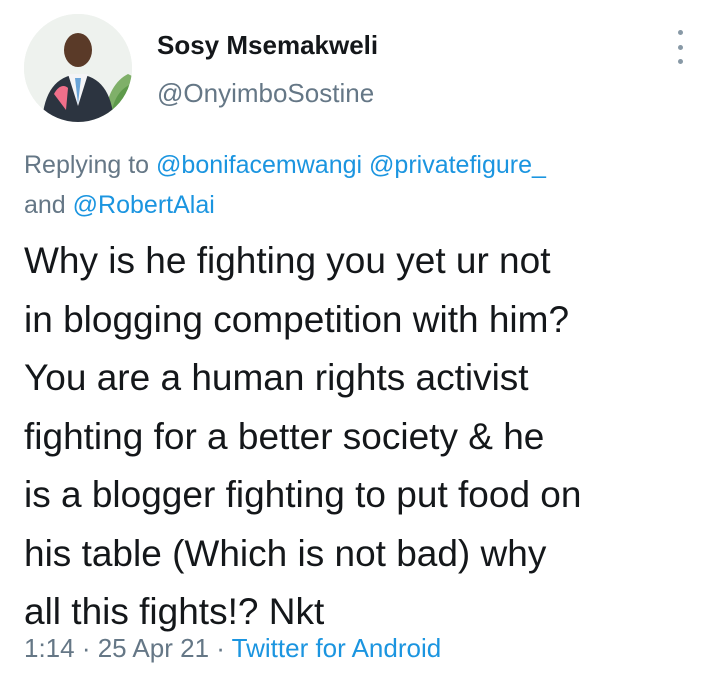 The width and height of the screenshot is (719, 681). What do you see at coordinates (90, 165) in the screenshot?
I see `replying-prefix: Replying to` at bounding box center [90, 165].